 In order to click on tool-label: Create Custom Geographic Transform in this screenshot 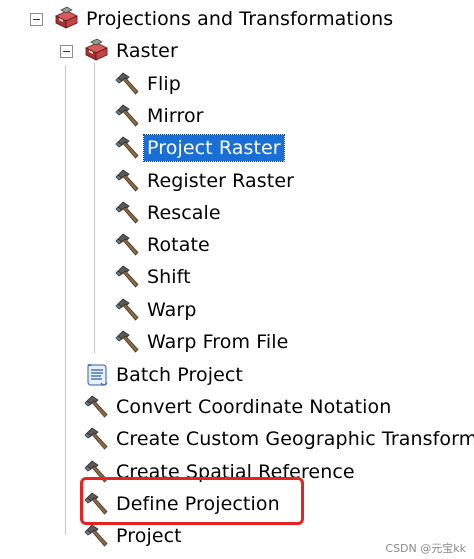, I will do `click(295, 439)`.